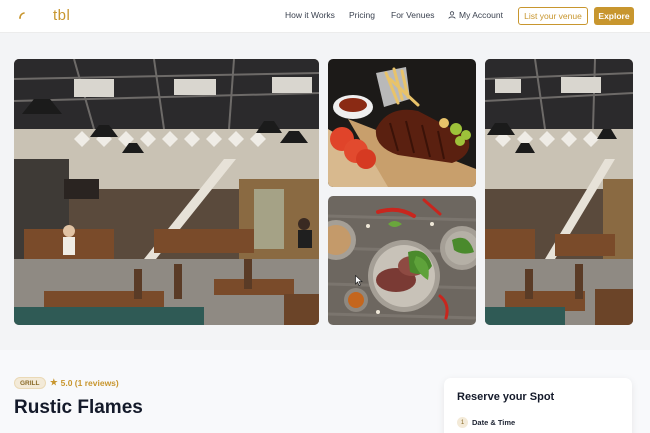  What do you see at coordinates (452, 15) in the screenshot?
I see `user-icon` at bounding box center [452, 15].